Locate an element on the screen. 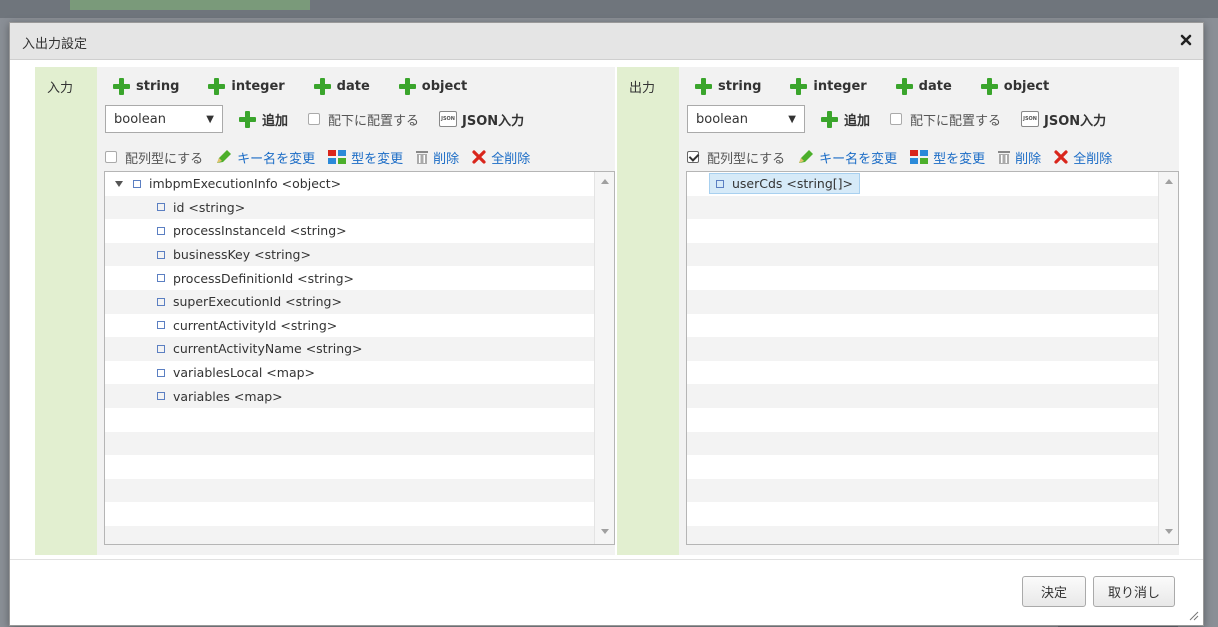 The width and height of the screenshot is (1218, 627). input-action-row: 配列型にする キー名を変更 型を変更 削除 全削除 is located at coordinates (323, 157).